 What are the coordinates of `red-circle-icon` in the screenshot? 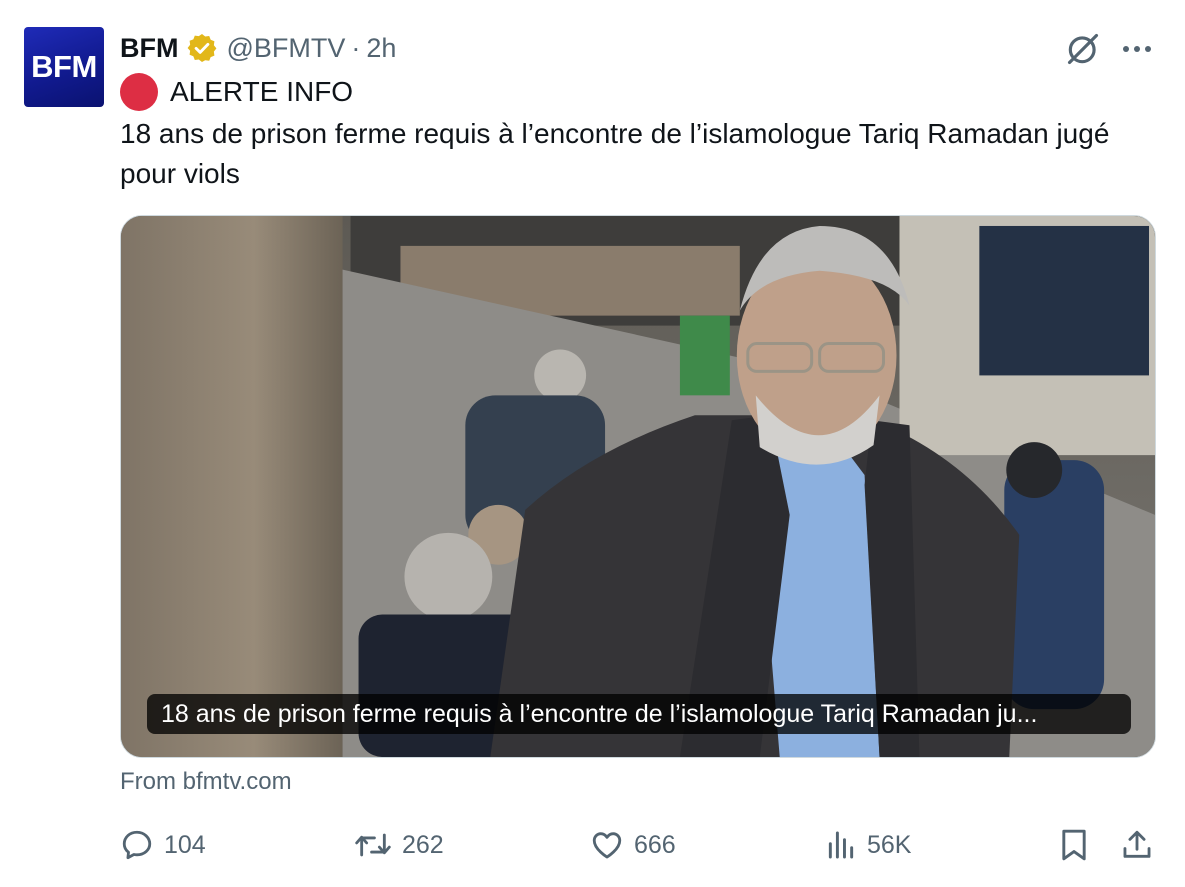 It's located at (139, 92).